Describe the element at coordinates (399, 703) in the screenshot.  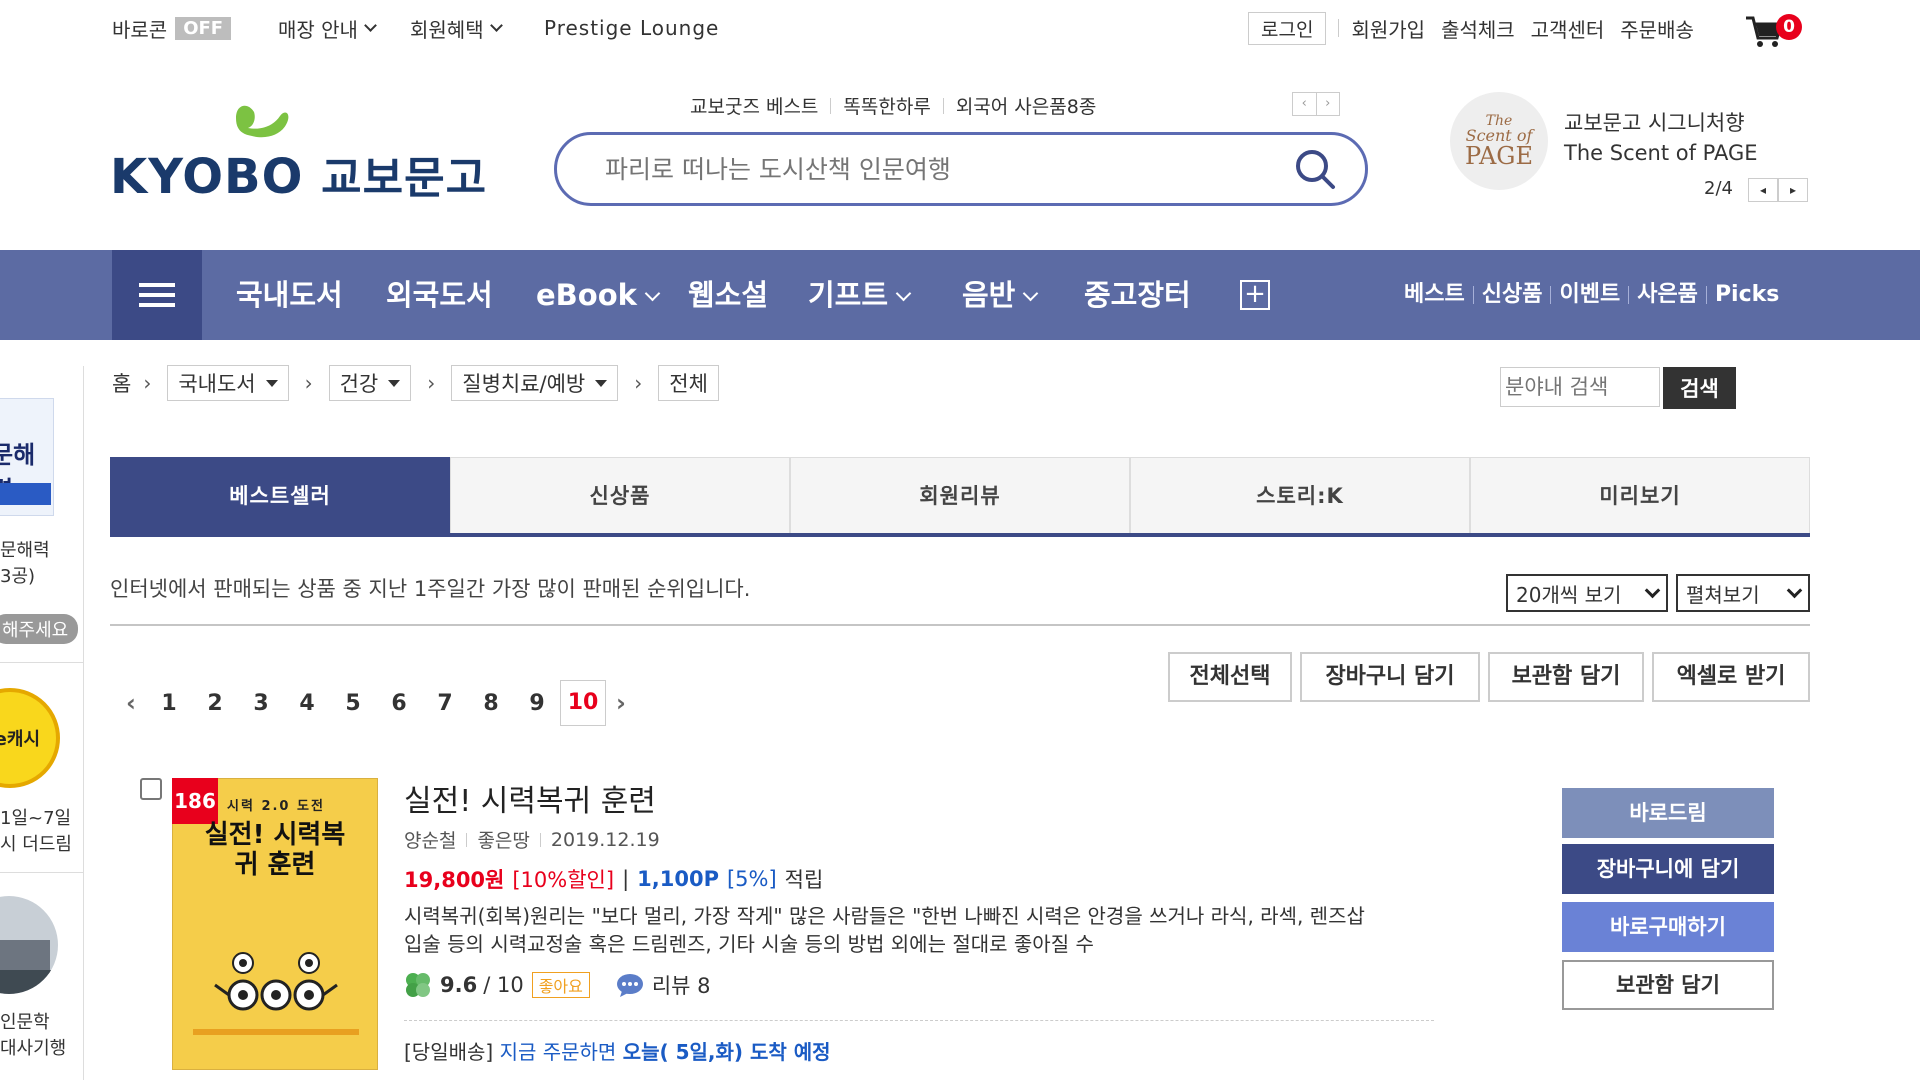
I see `page-link: 6` at that location.